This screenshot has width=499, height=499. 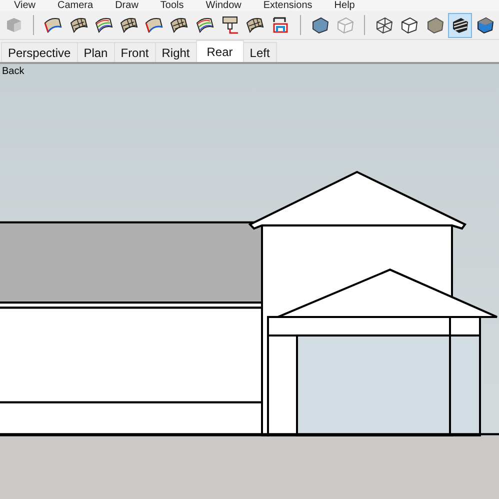 I want to click on scene-tab: Left, so click(x=259, y=52).